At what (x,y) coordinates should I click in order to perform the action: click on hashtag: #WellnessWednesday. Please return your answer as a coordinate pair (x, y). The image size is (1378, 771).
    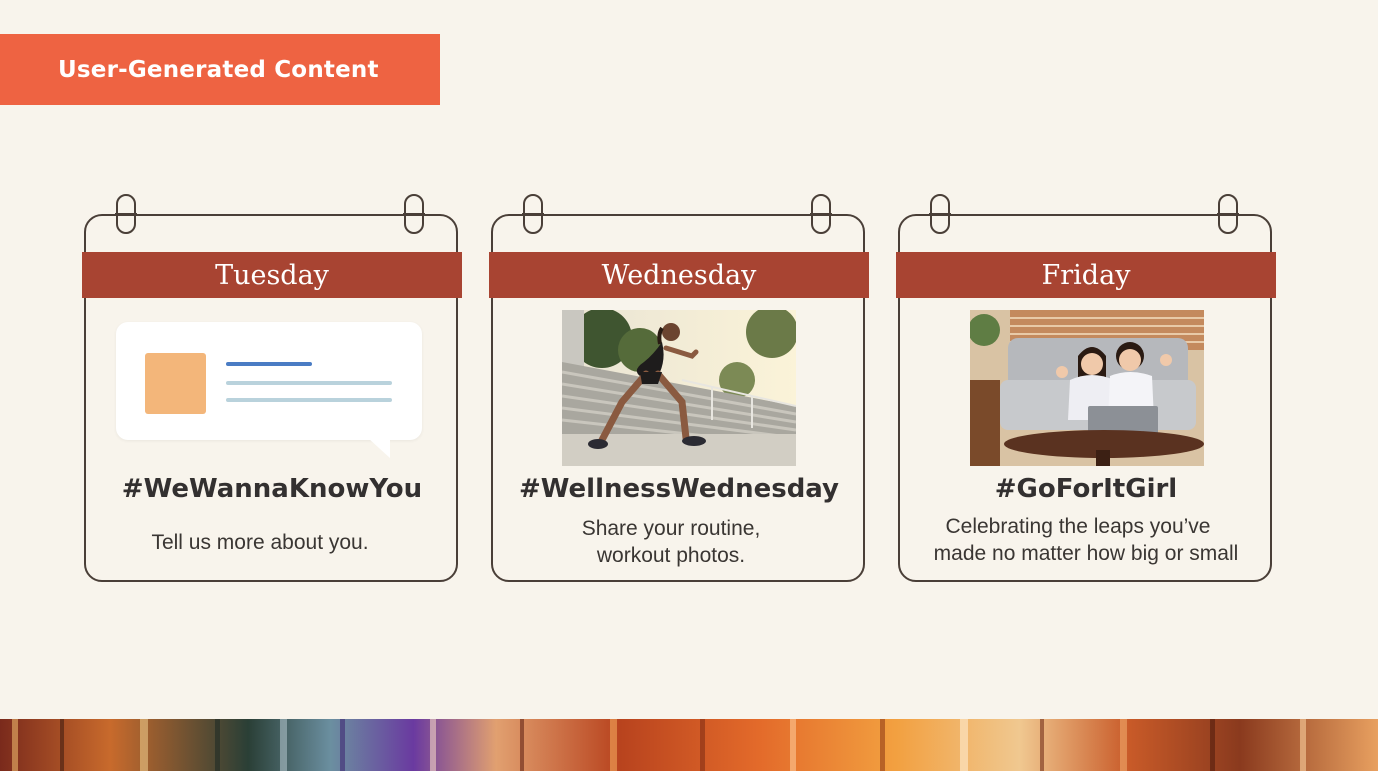
    Looking at the image, I should click on (678, 489).